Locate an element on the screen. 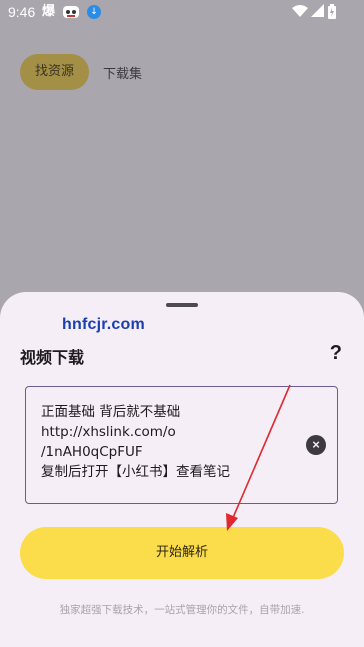 The image size is (364, 647). mascot-icon is located at coordinates (71, 14).